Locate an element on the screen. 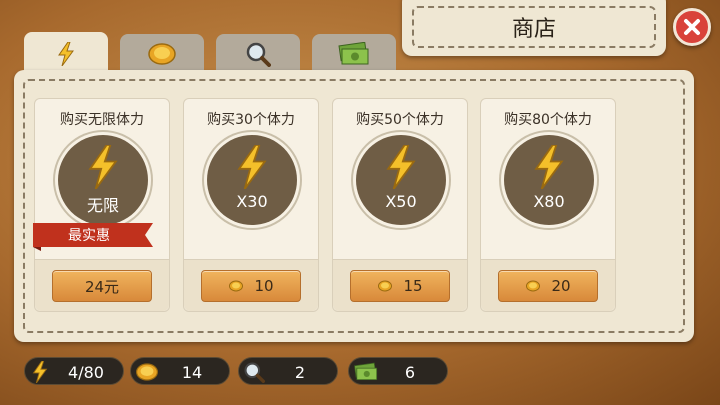 The image size is (720, 405). shop-card-80: 购买80个体力 X80 20 is located at coordinates (548, 205).